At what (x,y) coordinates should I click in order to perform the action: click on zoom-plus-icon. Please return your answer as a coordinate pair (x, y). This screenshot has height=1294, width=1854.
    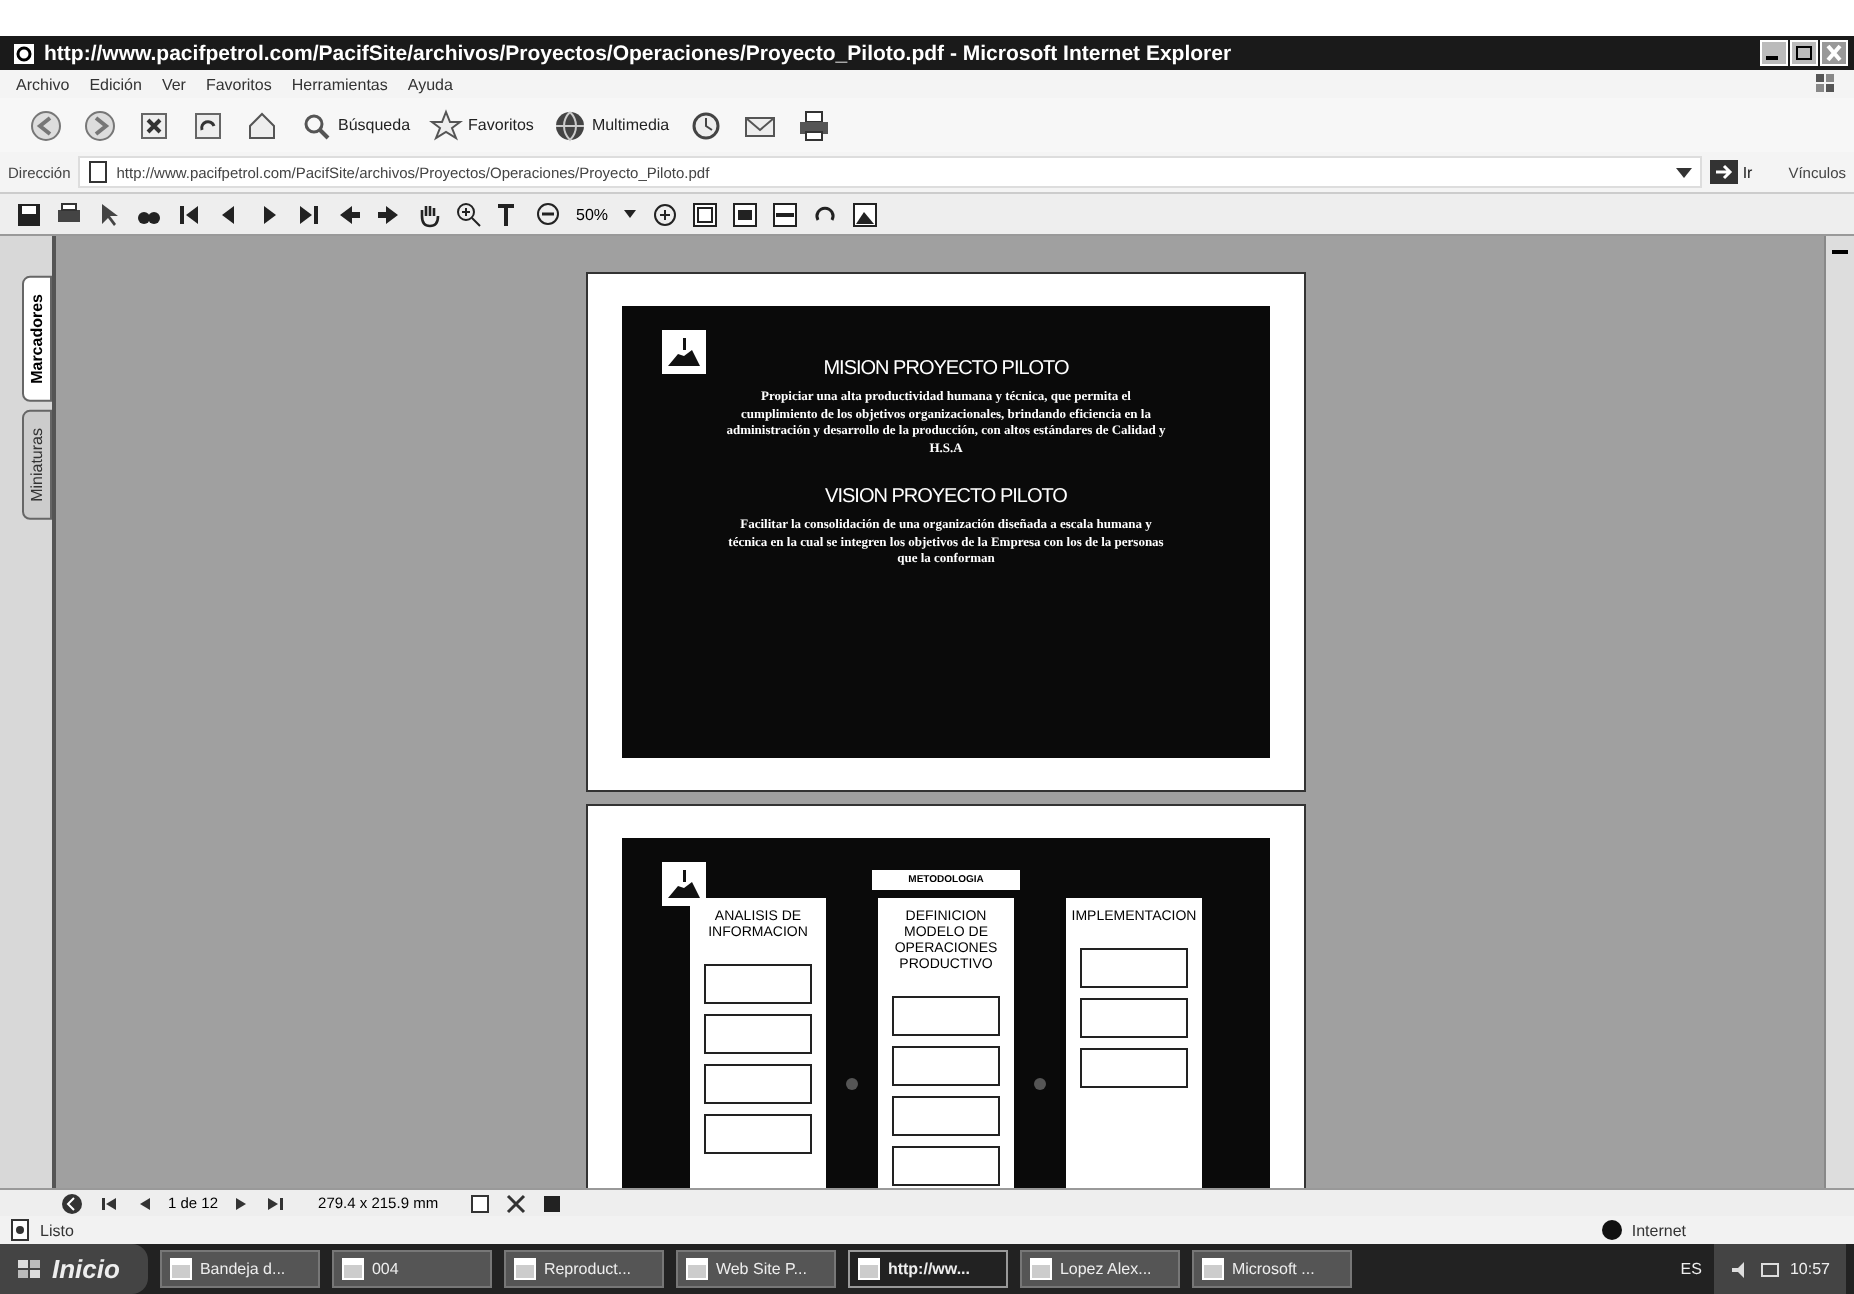
    Looking at the image, I should click on (665, 214).